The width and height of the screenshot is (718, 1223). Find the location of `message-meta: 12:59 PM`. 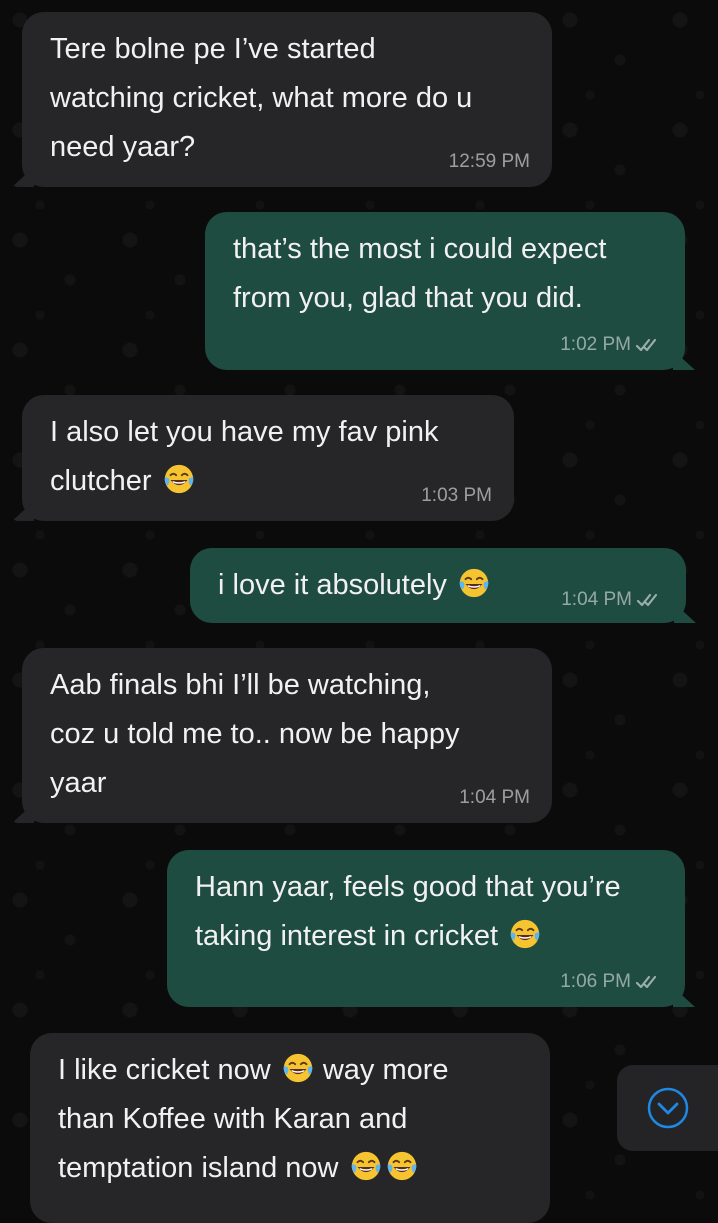

message-meta: 12:59 PM is located at coordinates (489, 162).